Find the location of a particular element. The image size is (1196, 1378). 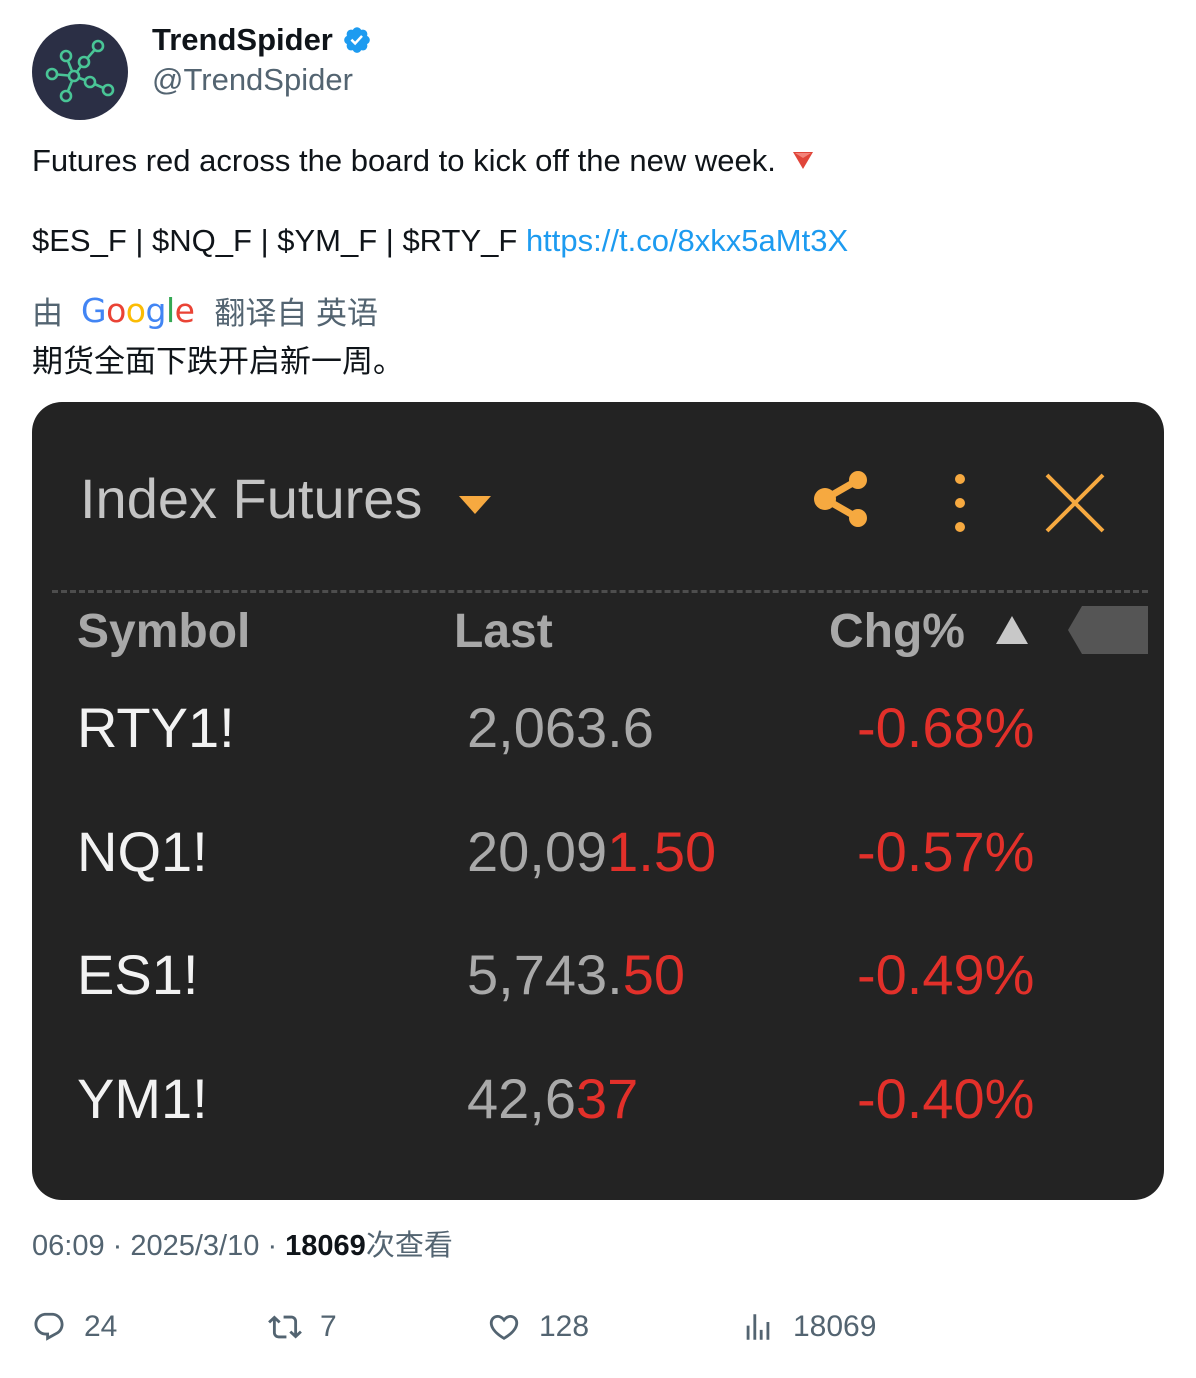

translation-attribution: 由 Google 翻译自 英语 is located at coordinates (205, 310).